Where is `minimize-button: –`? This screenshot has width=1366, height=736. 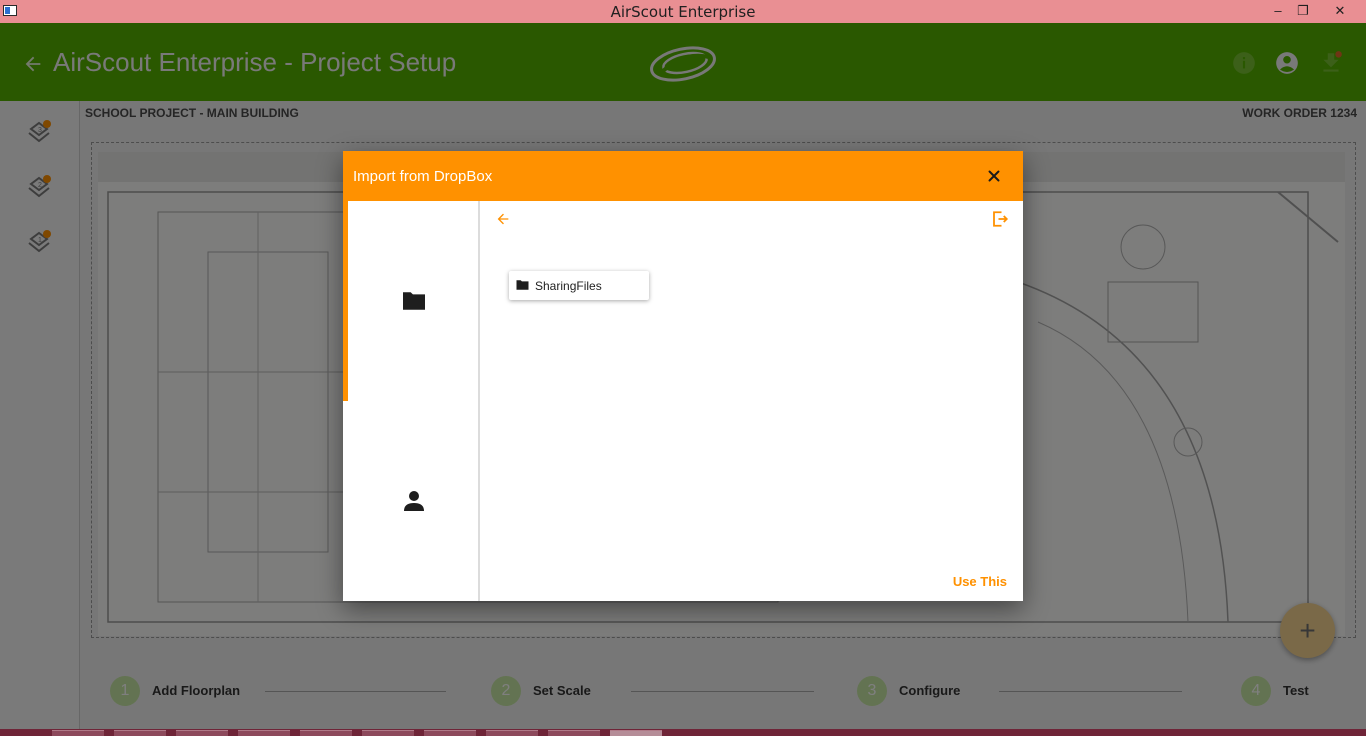 minimize-button: – is located at coordinates (1278, 11).